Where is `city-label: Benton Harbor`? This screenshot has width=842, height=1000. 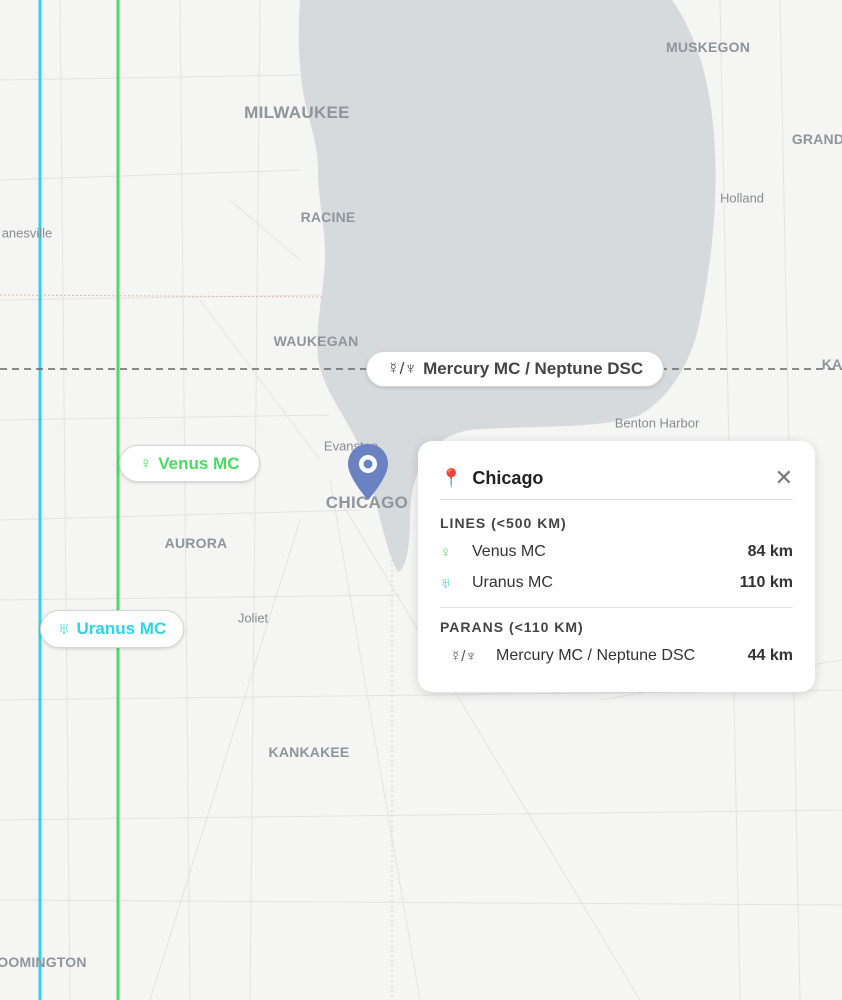 city-label: Benton Harbor is located at coordinates (657, 423).